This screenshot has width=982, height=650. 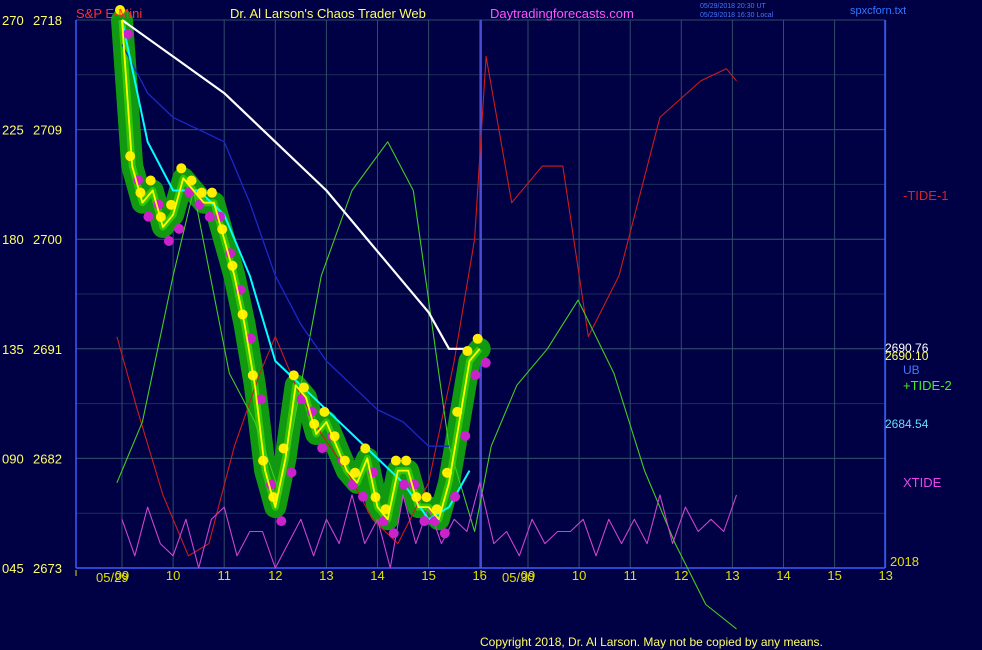 I want to click on date-label: 05/29, so click(x=112, y=577).